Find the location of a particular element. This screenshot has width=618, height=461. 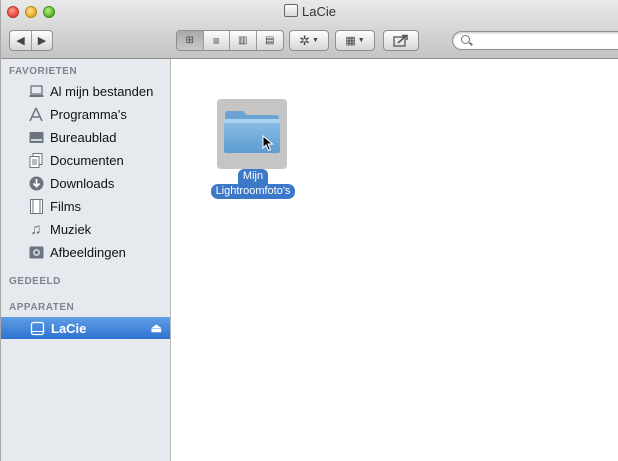

section-header-shared: GEDEELD is located at coordinates (35, 281).